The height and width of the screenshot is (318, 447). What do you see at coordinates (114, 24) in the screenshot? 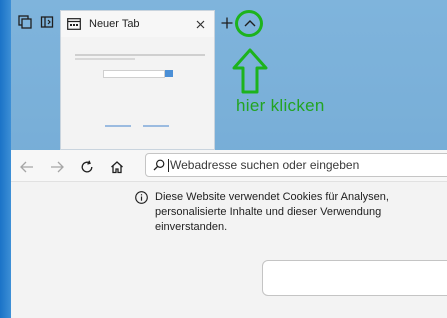
I see `tab-title: Neuer Tab` at bounding box center [114, 24].